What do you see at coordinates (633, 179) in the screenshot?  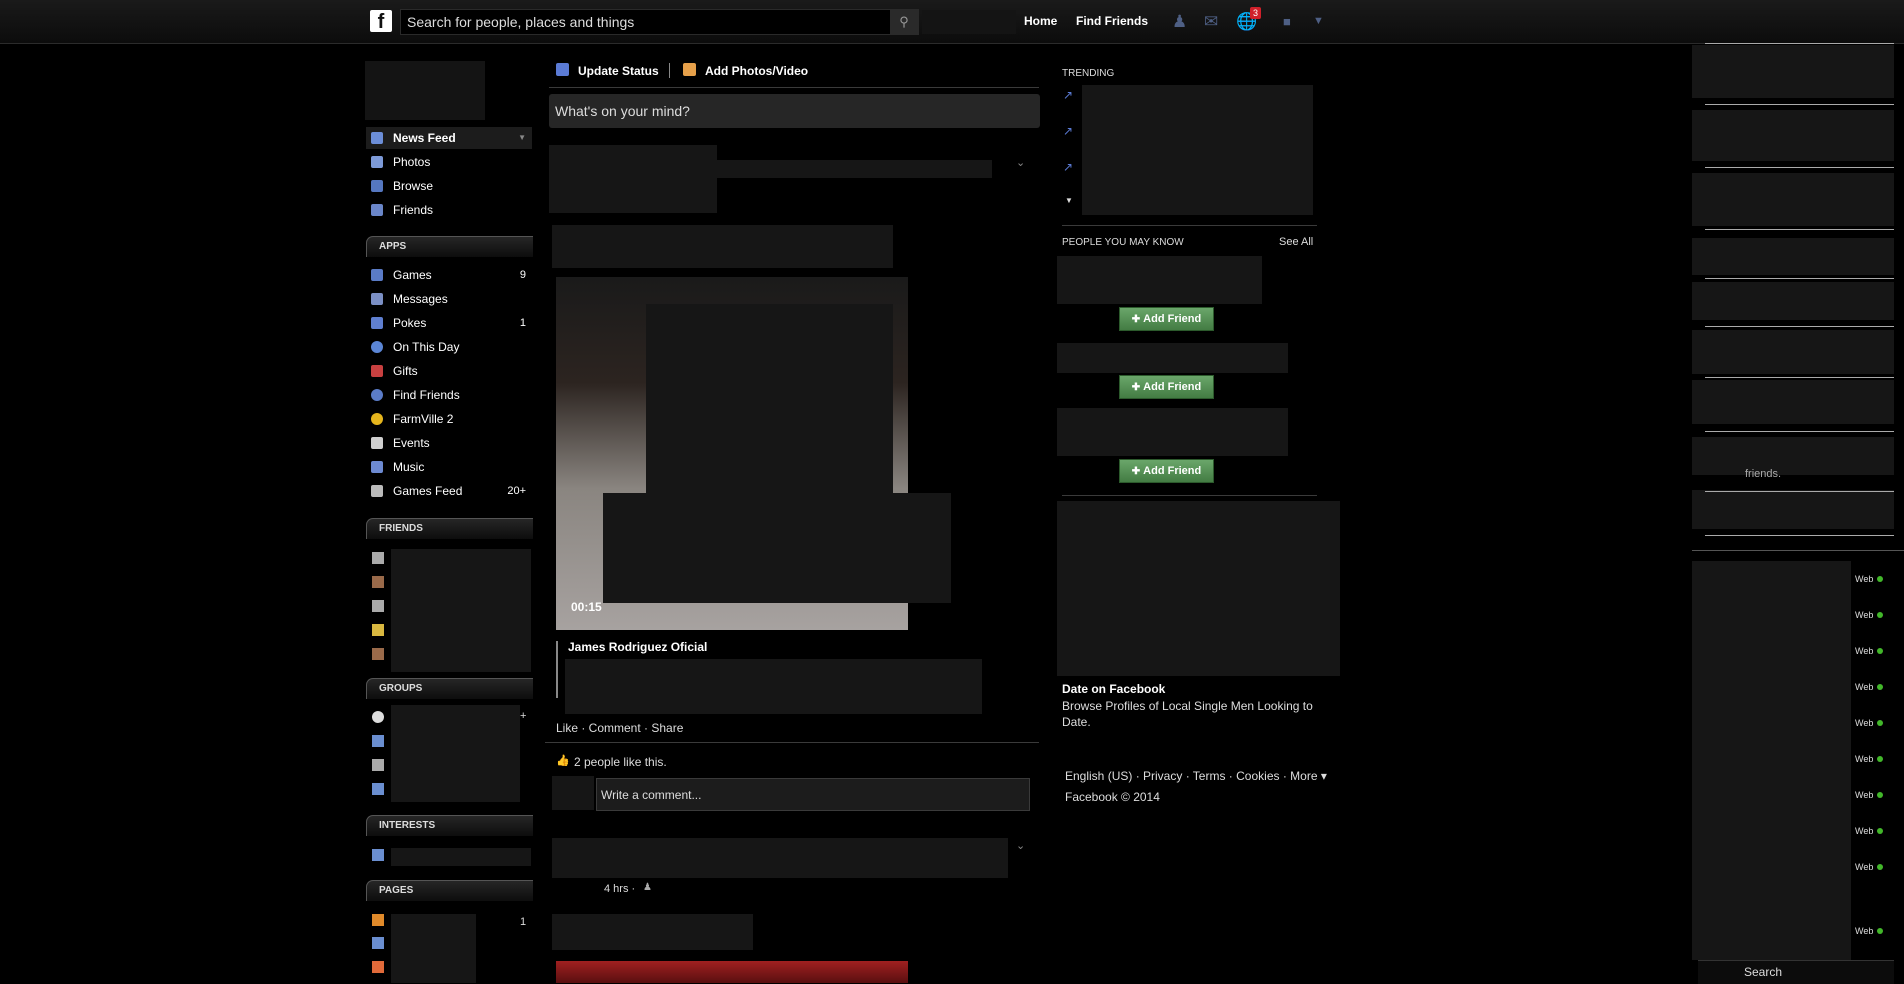 I see `post-avatar-block` at bounding box center [633, 179].